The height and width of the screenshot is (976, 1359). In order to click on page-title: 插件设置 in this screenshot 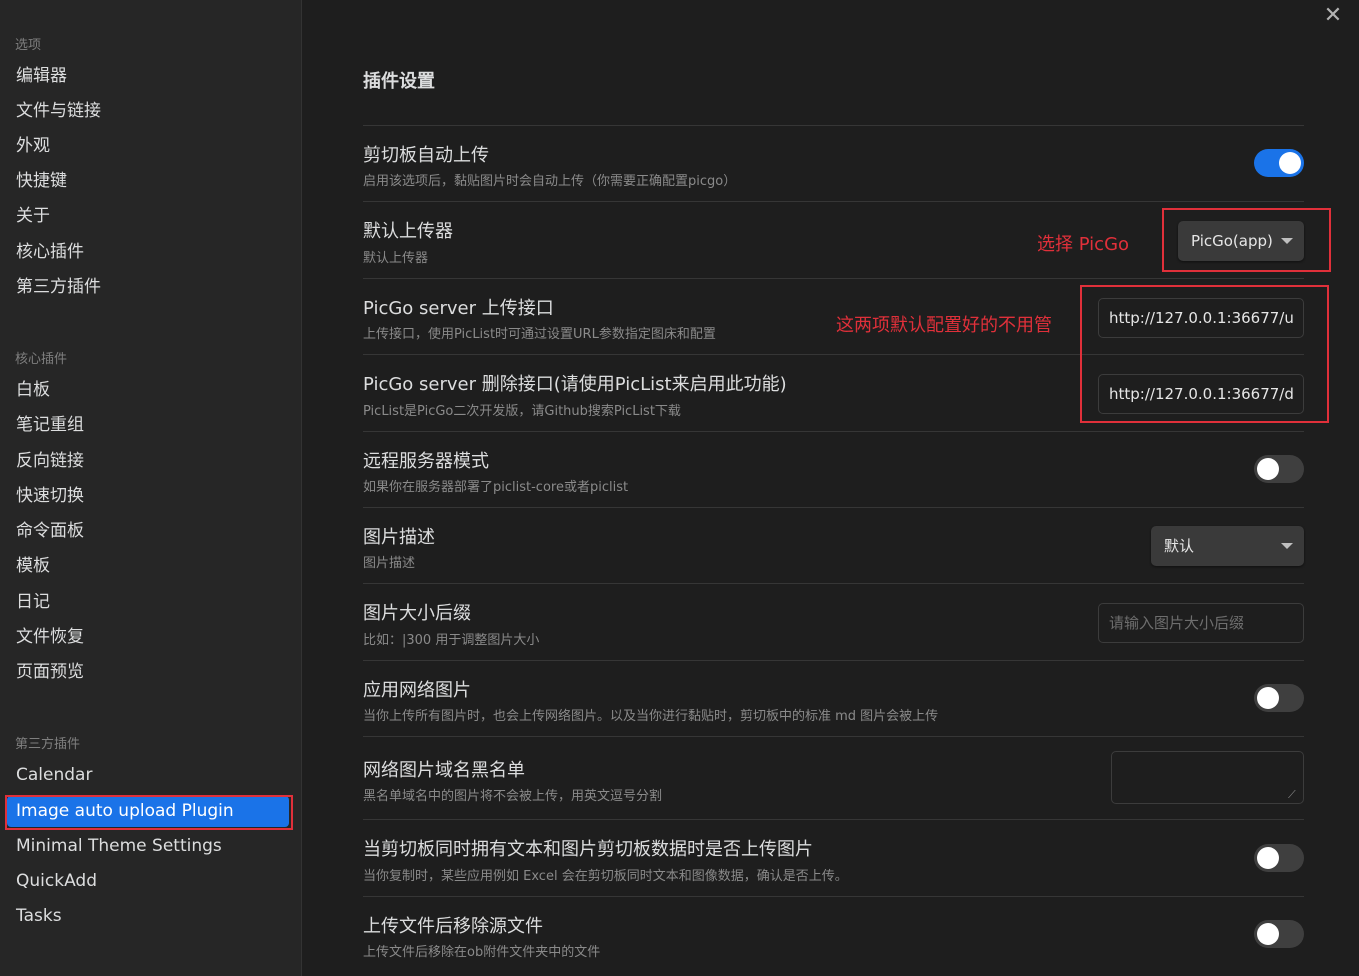, I will do `click(399, 81)`.